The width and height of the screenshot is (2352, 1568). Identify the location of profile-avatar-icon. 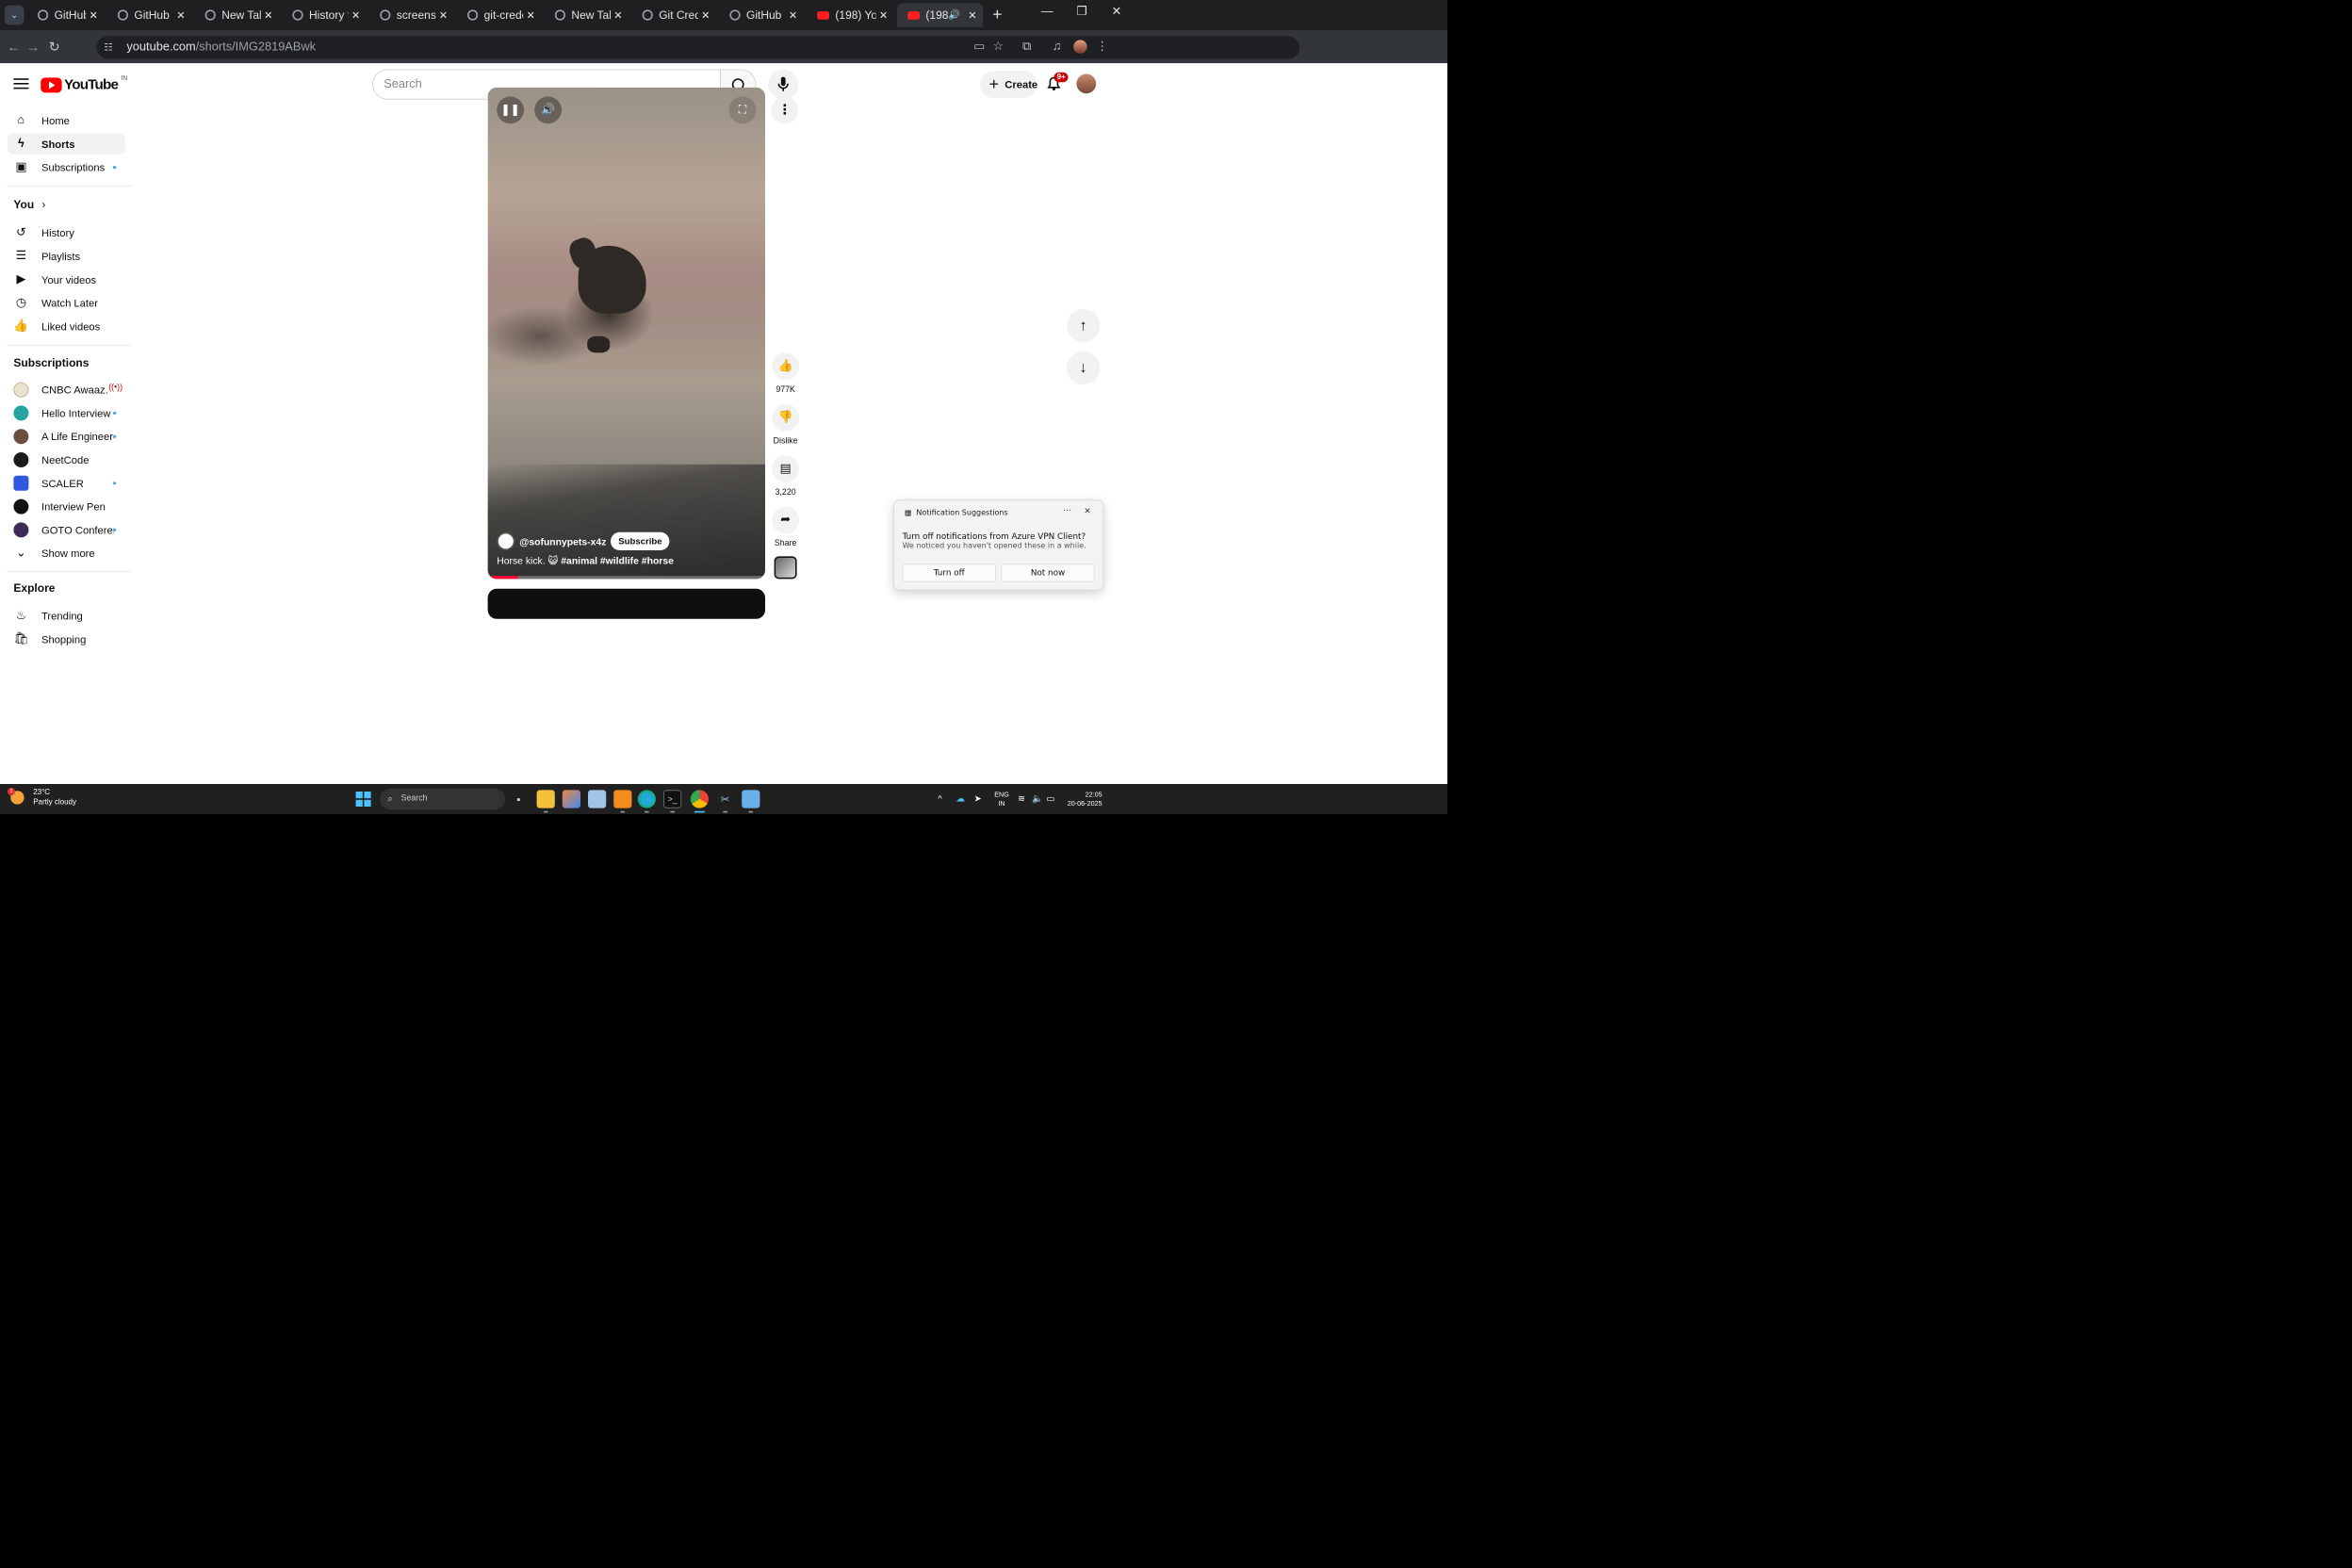
(1080, 47).